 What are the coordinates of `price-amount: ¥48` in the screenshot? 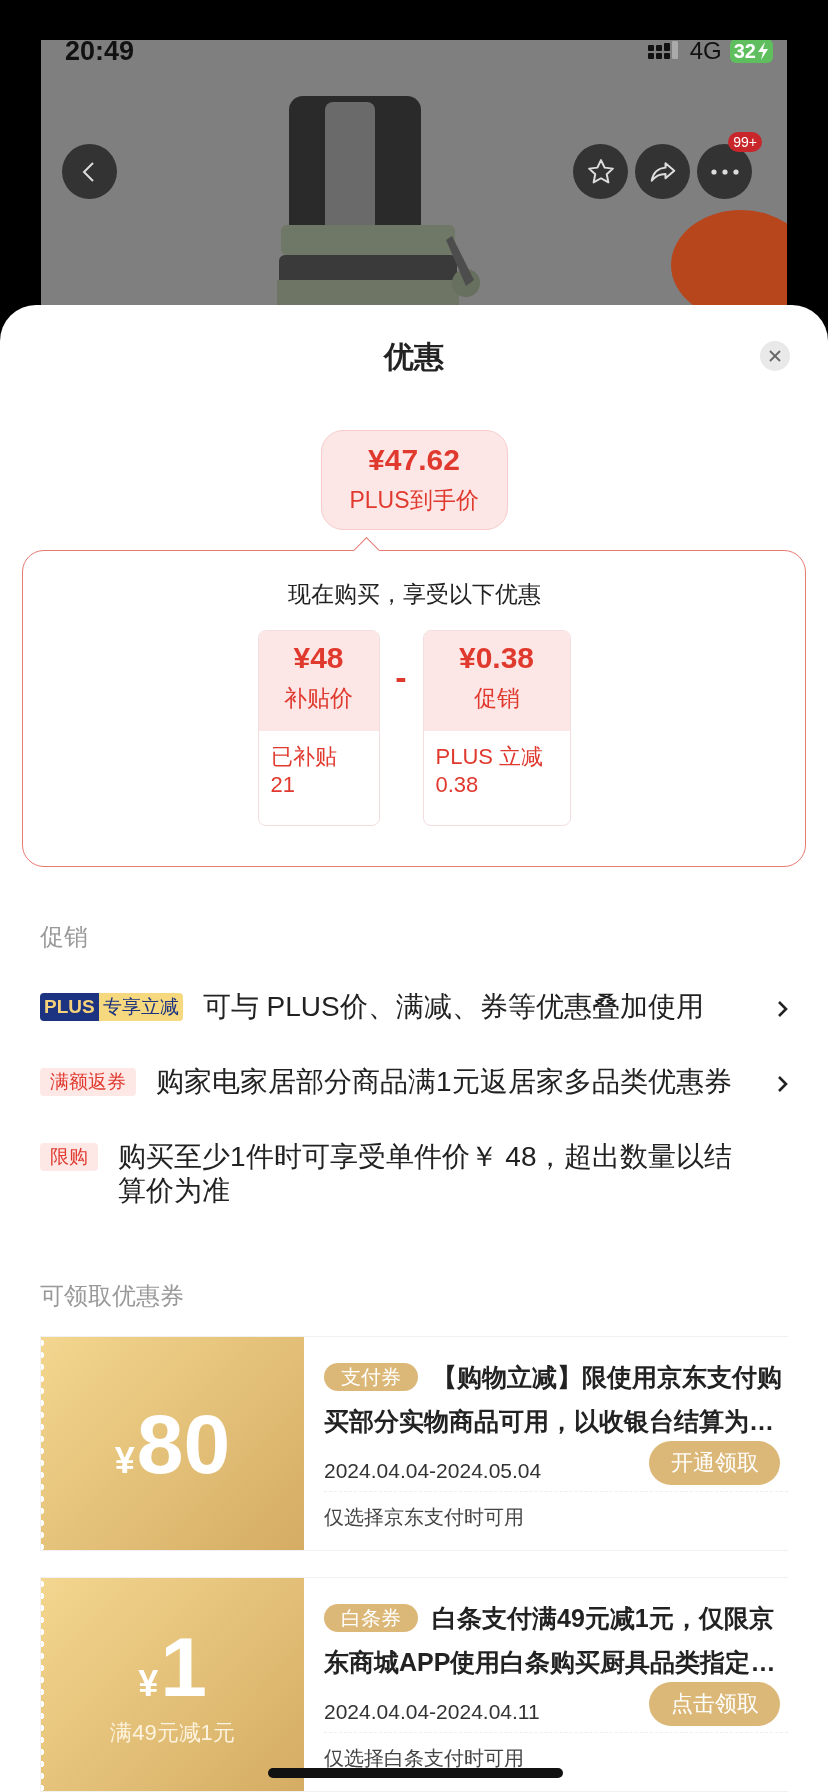 It's located at (318, 658).